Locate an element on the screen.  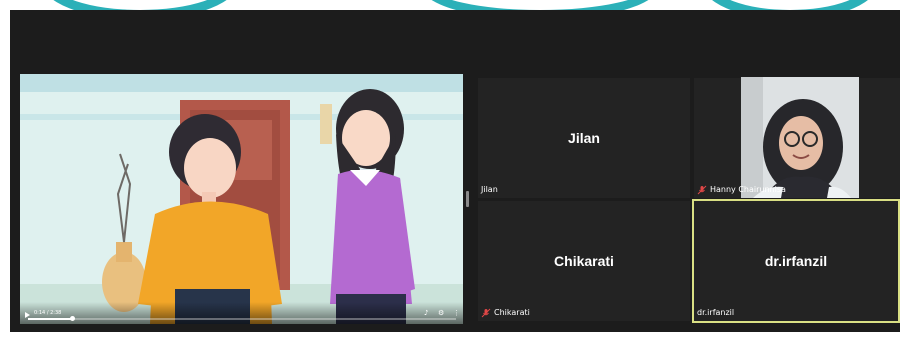
participant-label: Hanny Chairunnisa is located at coordinates (741, 190).